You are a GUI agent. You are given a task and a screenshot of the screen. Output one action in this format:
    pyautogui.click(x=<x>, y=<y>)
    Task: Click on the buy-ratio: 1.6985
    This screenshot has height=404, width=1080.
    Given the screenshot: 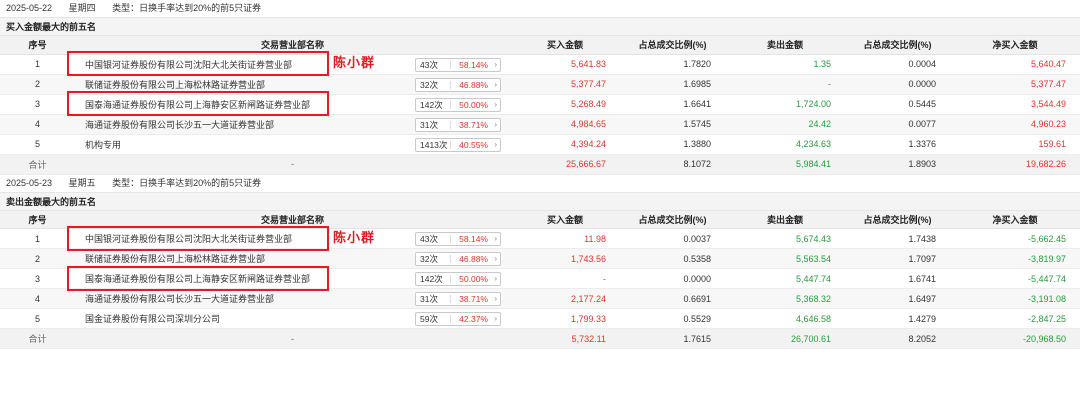 What is the action you would take?
    pyautogui.click(x=672, y=84)
    